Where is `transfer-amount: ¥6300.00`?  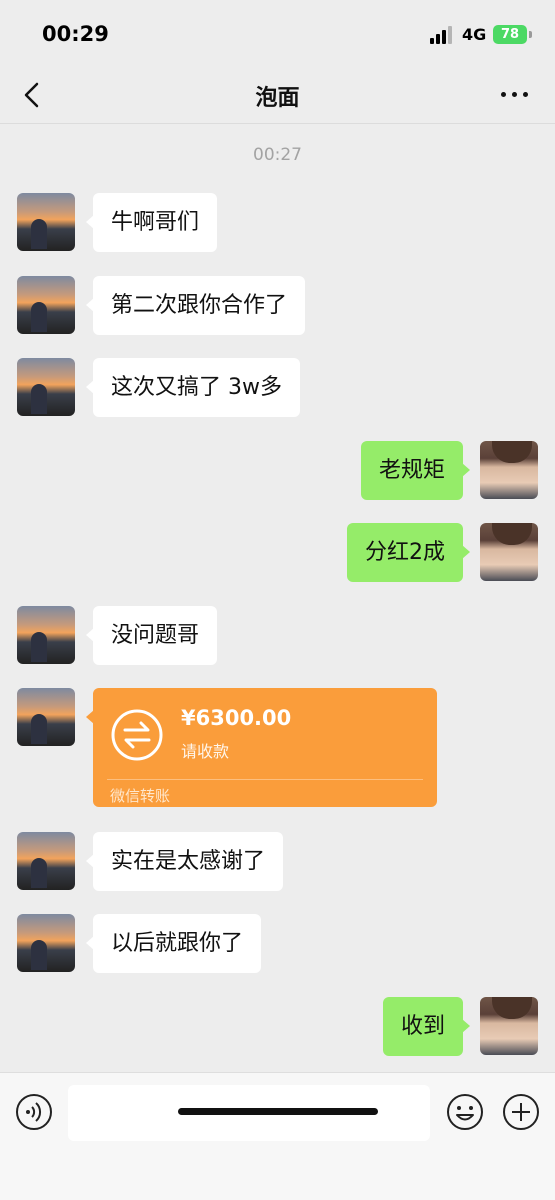 transfer-amount: ¥6300.00 is located at coordinates (236, 718).